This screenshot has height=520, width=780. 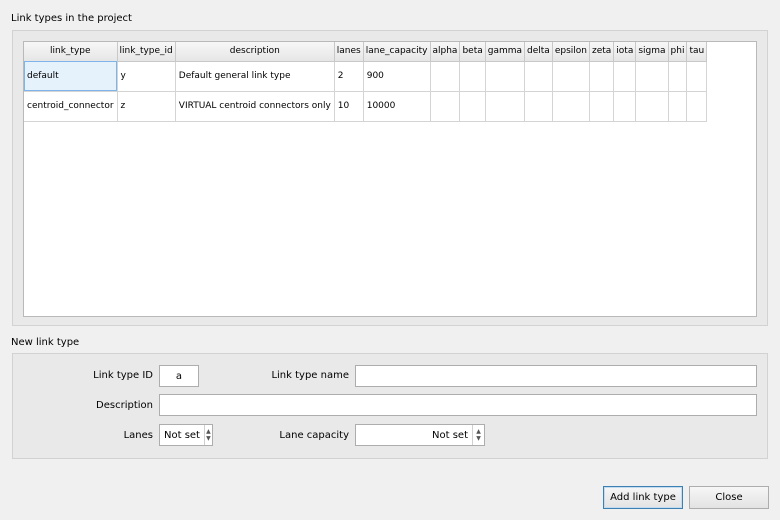 What do you see at coordinates (182, 435) in the screenshot?
I see `lanes-value: Not set` at bounding box center [182, 435].